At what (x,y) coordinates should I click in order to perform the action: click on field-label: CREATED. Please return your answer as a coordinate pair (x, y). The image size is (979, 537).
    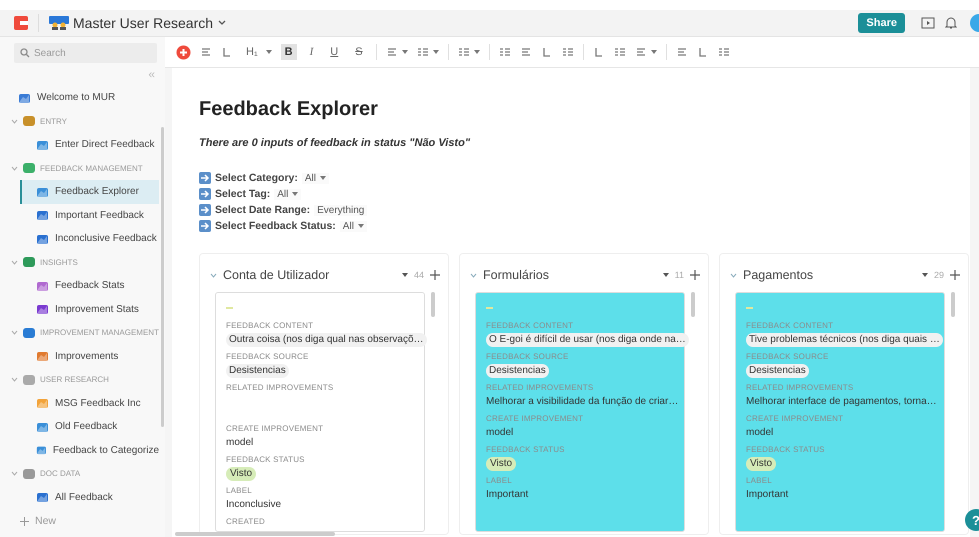
    Looking at the image, I should click on (246, 522).